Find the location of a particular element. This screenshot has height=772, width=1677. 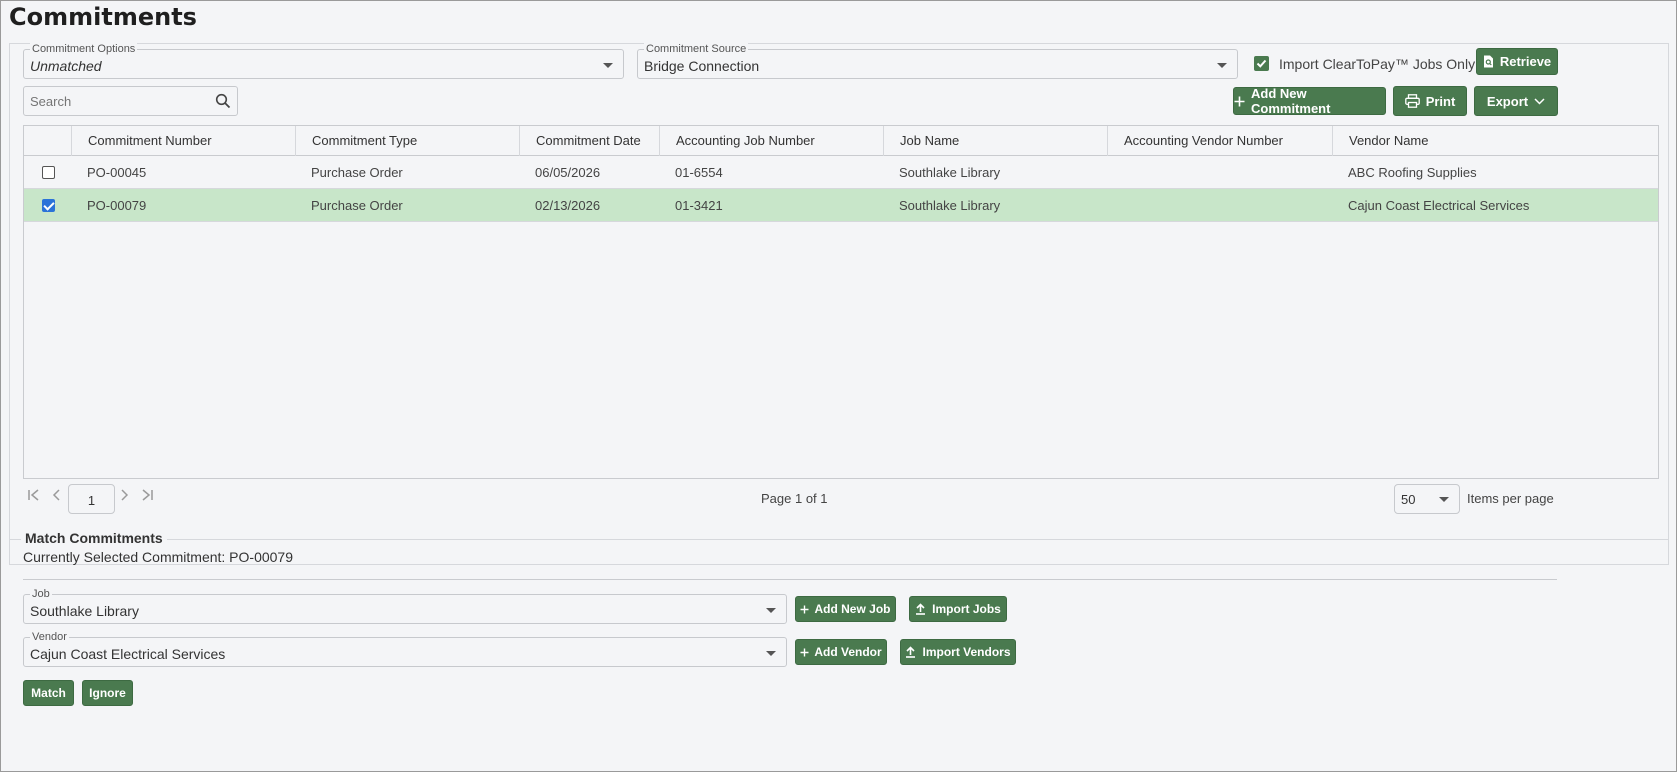

page-title: Commitments is located at coordinates (103, 17).